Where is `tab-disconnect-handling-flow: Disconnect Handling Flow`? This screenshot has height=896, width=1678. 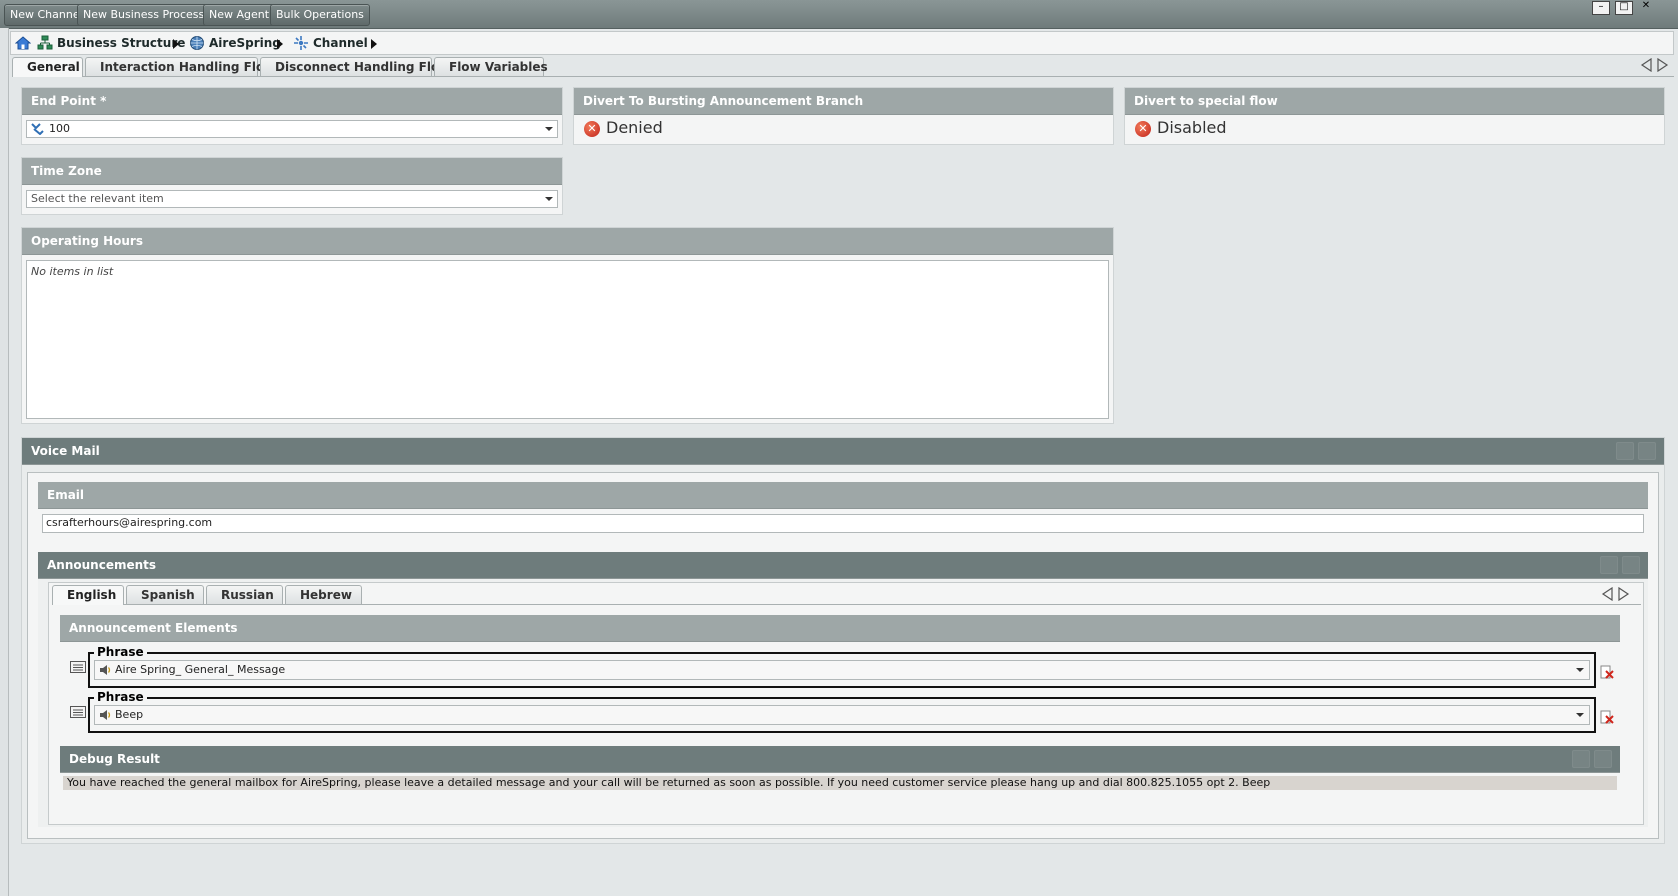
tab-disconnect-handling-flow: Disconnect Handling Flow is located at coordinates (355, 66).